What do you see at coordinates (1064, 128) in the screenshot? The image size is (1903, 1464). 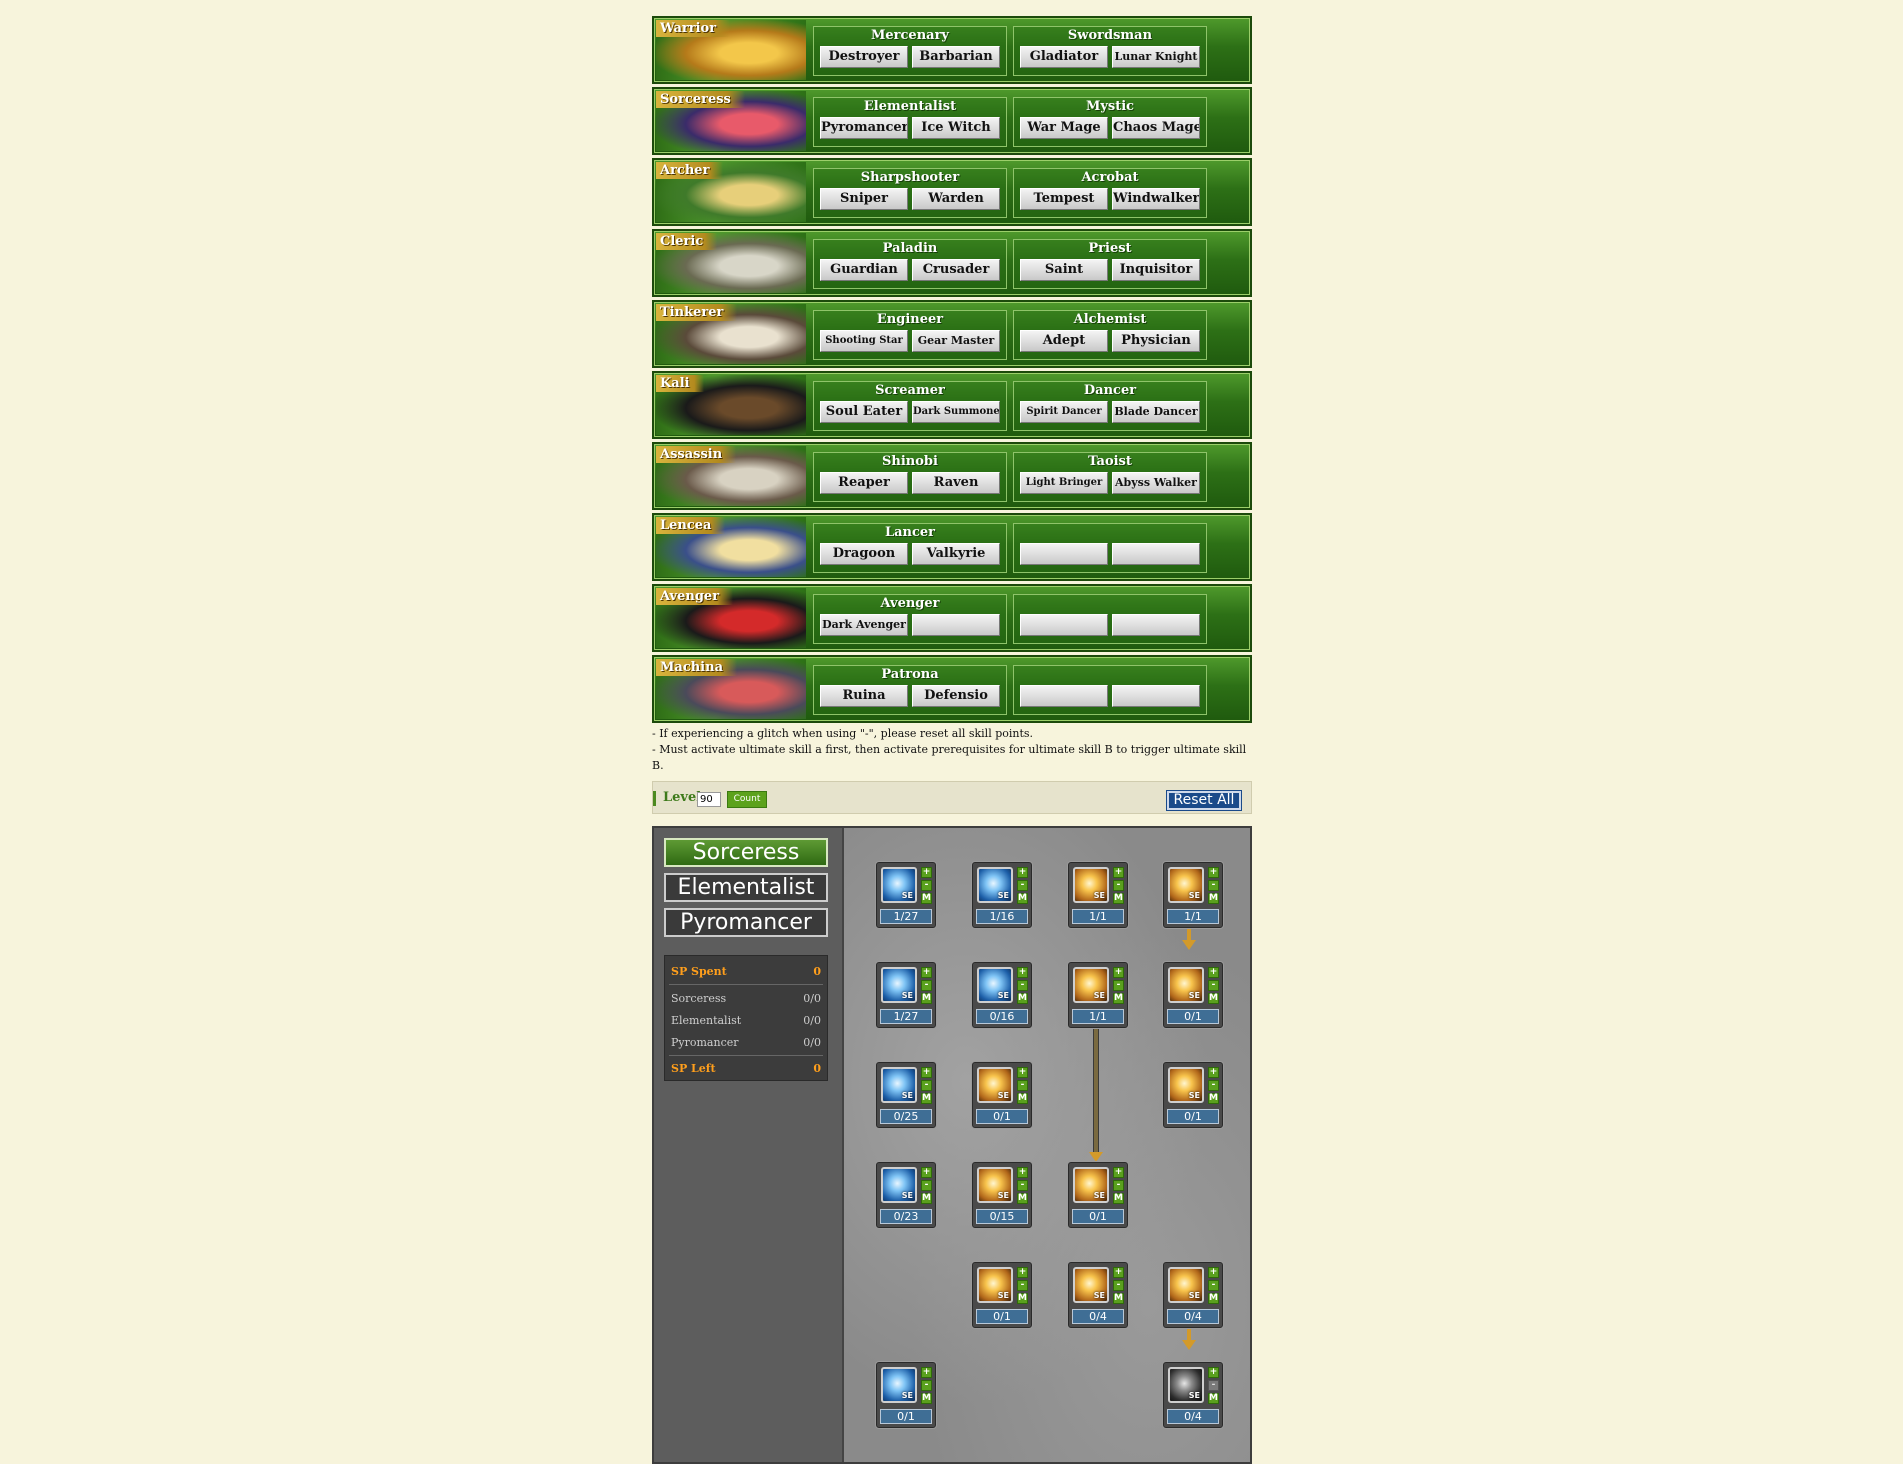 I see `job-button: War Mage` at bounding box center [1064, 128].